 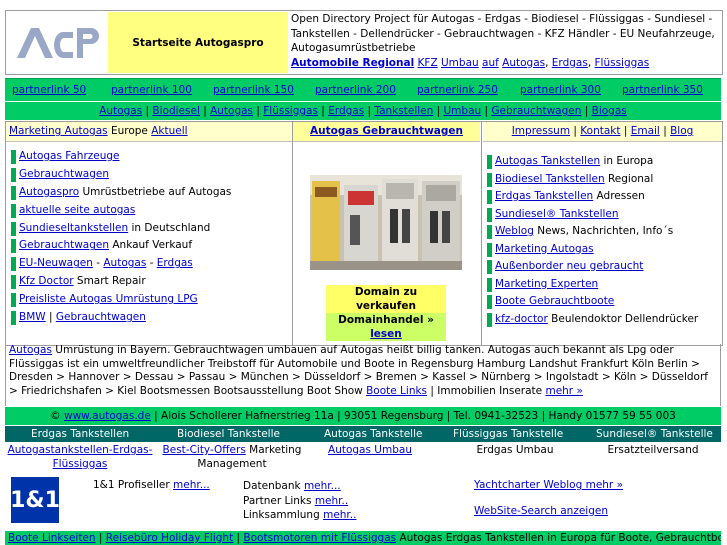 I want to click on list-link: Außenborder neu gebraucht, so click(x=569, y=266).